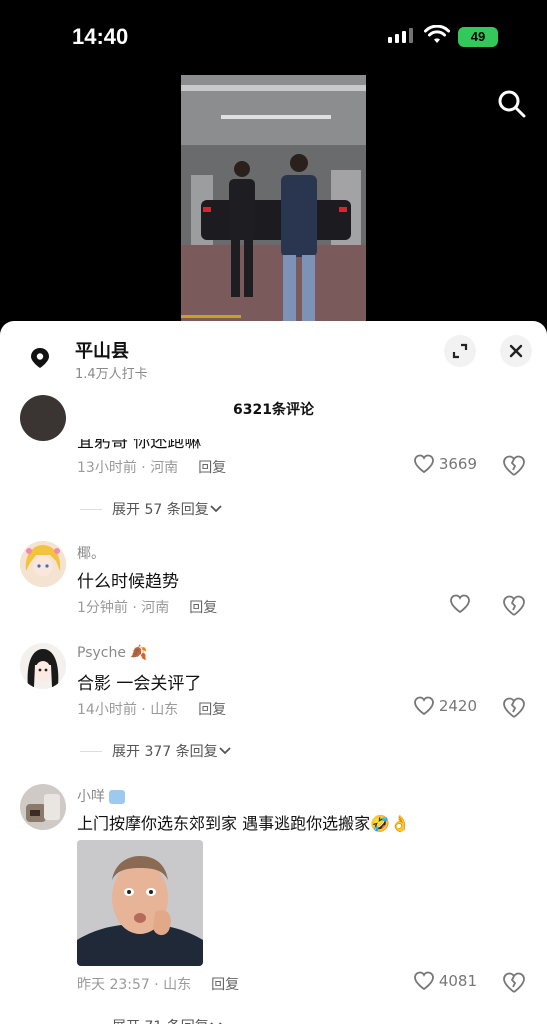 This screenshot has width=547, height=1024. What do you see at coordinates (273, 356) in the screenshot?
I see `location-header: 平山县 1.4万人打卡` at bounding box center [273, 356].